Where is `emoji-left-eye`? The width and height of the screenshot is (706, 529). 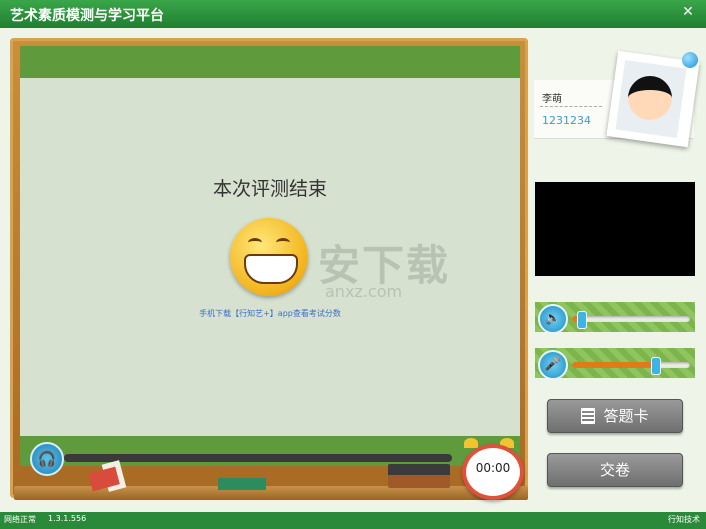 emoji-left-eye is located at coordinates (255, 242).